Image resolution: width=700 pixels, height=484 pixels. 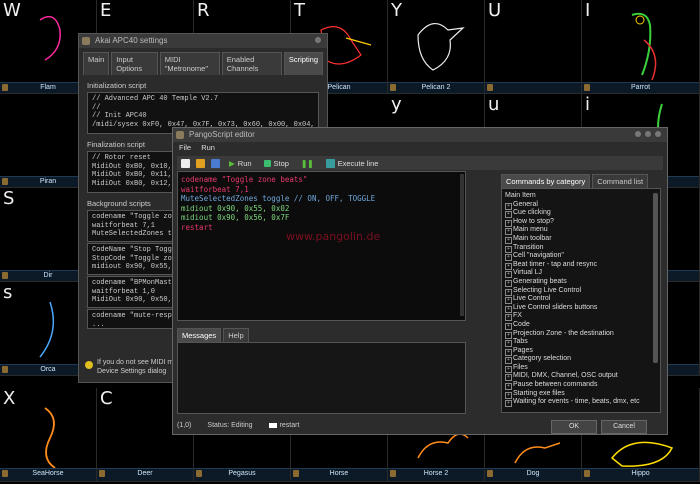 I want to click on cue-cell: U, so click(x=533, y=47).